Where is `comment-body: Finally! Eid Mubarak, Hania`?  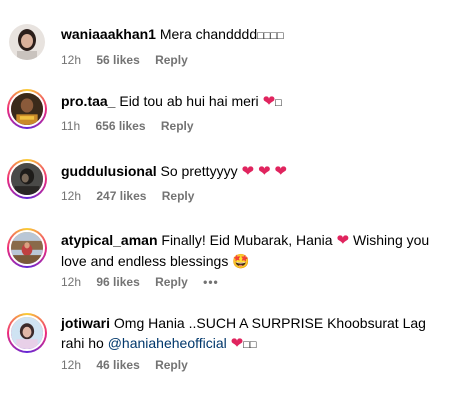 comment-body: Finally! Eid Mubarak, Hania is located at coordinates (247, 240).